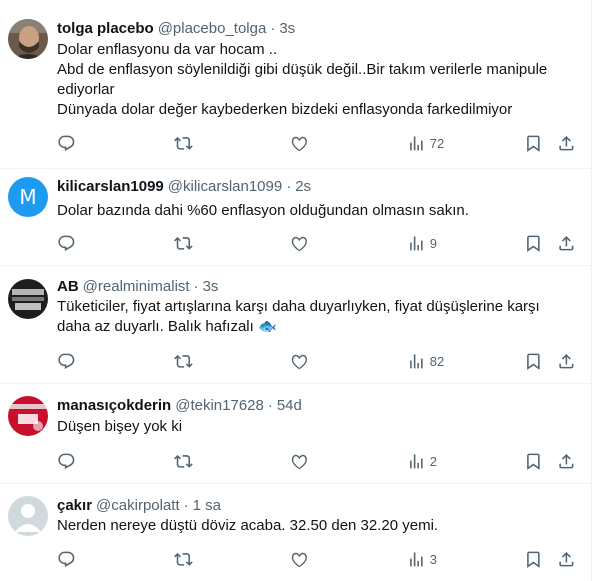 This screenshot has width=599, height=581. What do you see at coordinates (74, 505) in the screenshot?
I see `display-name: çakır` at bounding box center [74, 505].